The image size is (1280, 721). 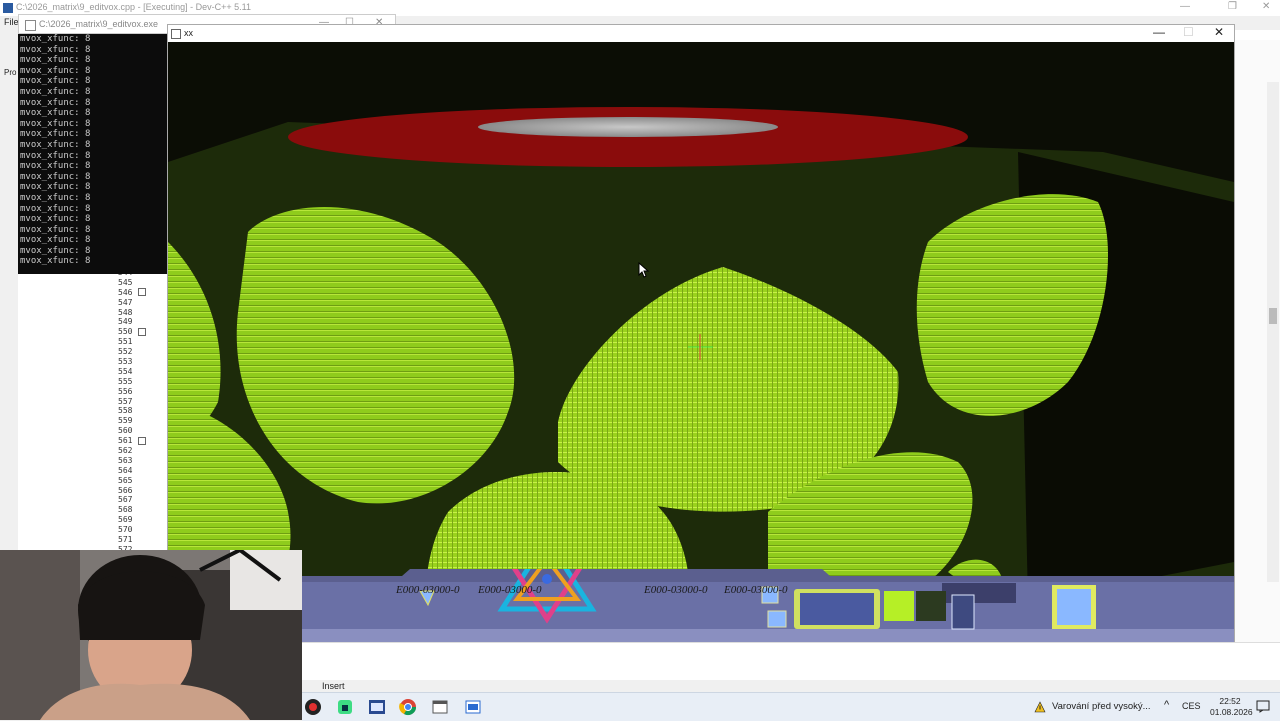 I want to click on line-number-text: 560, so click(x=125, y=431).